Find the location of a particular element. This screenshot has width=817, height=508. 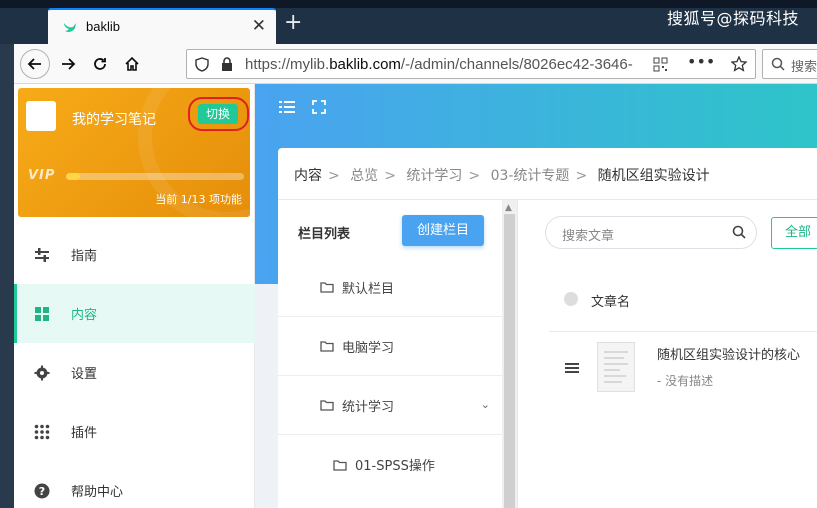

sidebar-item-label: 帮助中心 is located at coordinates (97, 492).